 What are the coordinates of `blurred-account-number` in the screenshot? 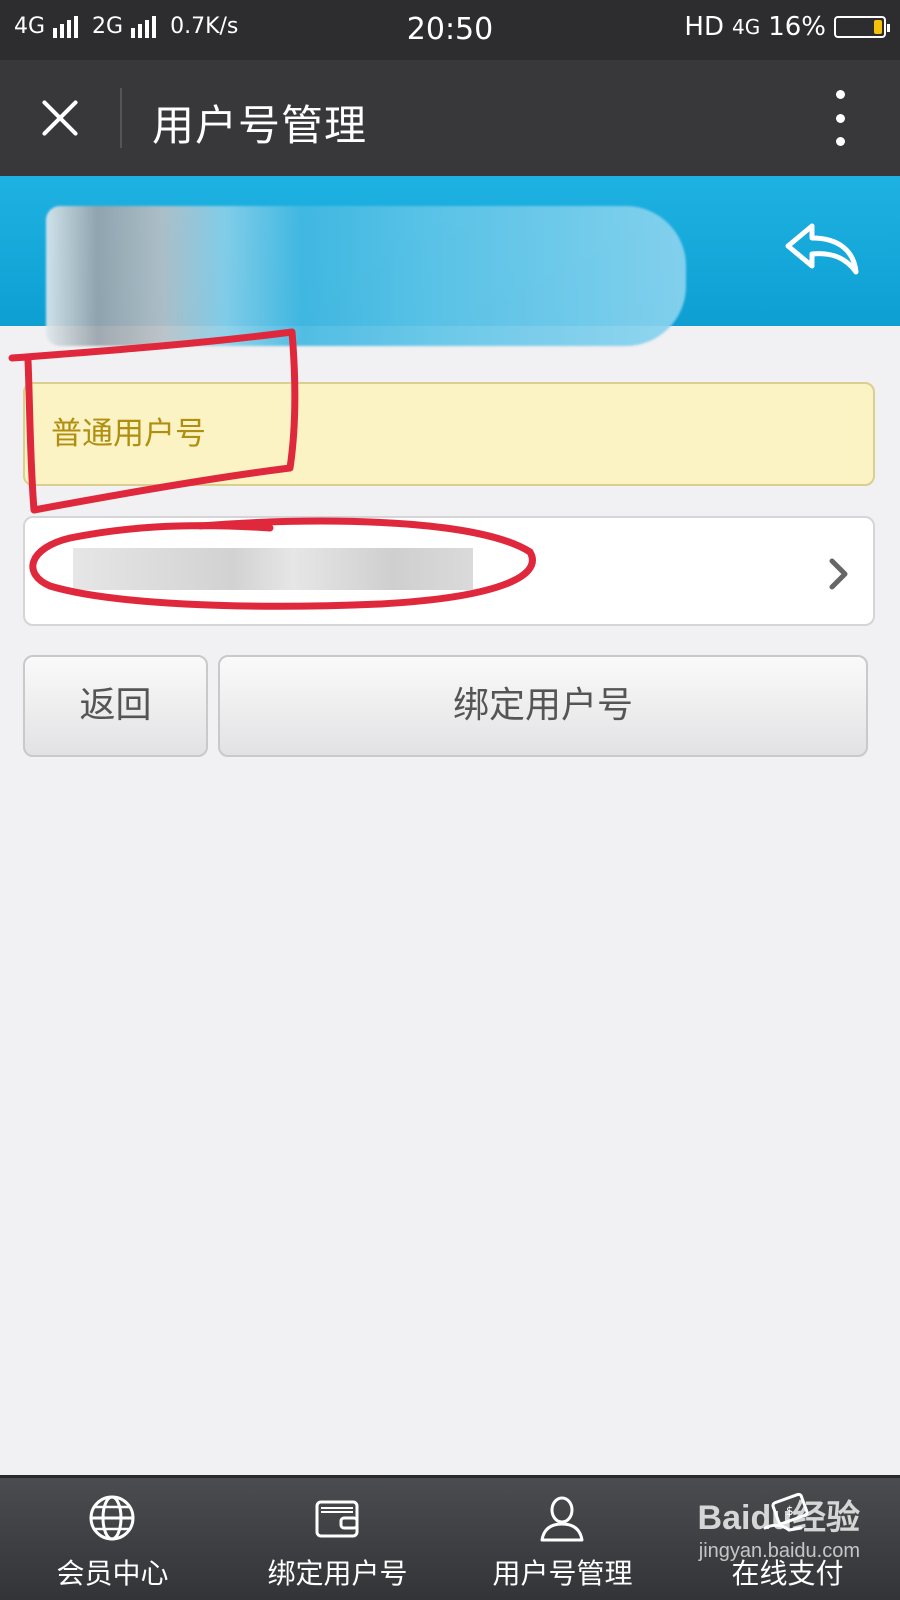 It's located at (273, 569).